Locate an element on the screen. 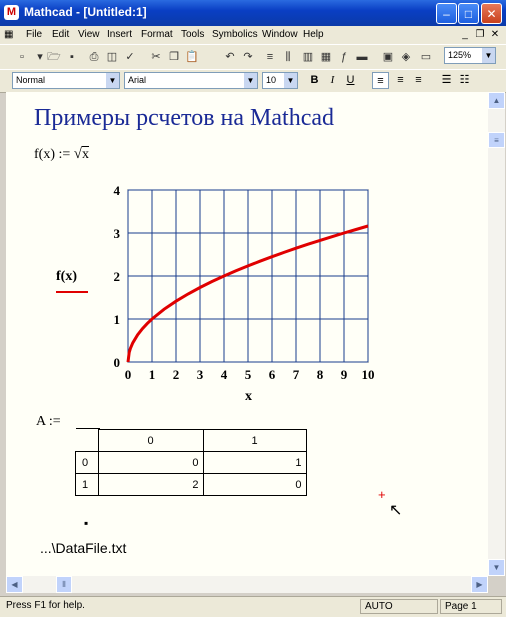  matrix-row-header: 0 is located at coordinates (87, 462).